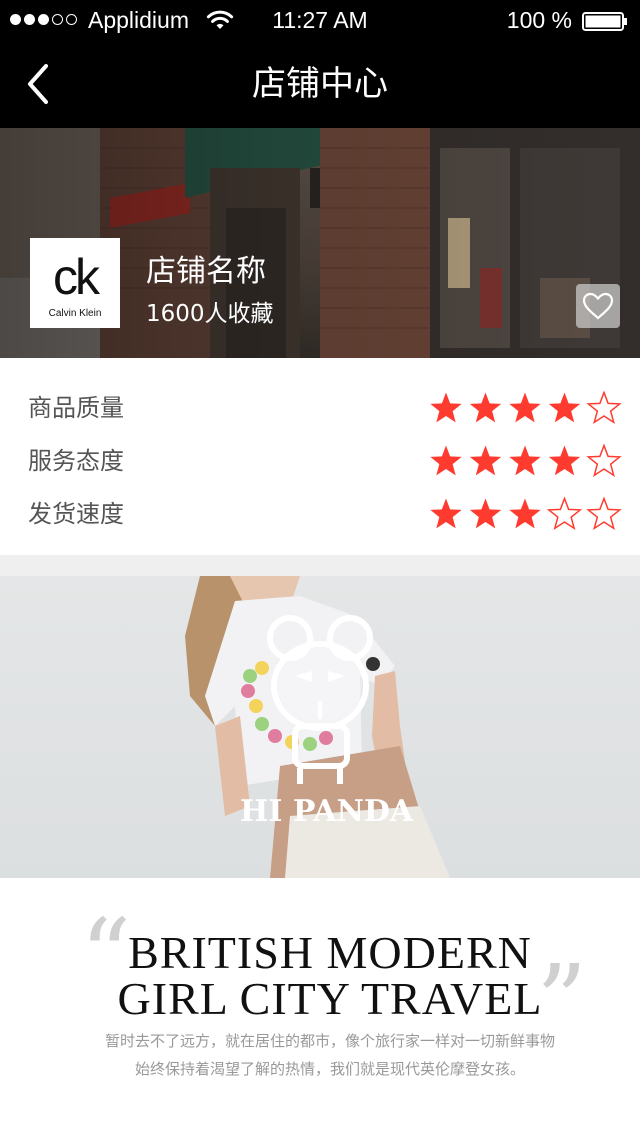 This screenshot has width=640, height=1136. What do you see at coordinates (76, 461) in the screenshot?
I see `rating-label: 服务态度` at bounding box center [76, 461].